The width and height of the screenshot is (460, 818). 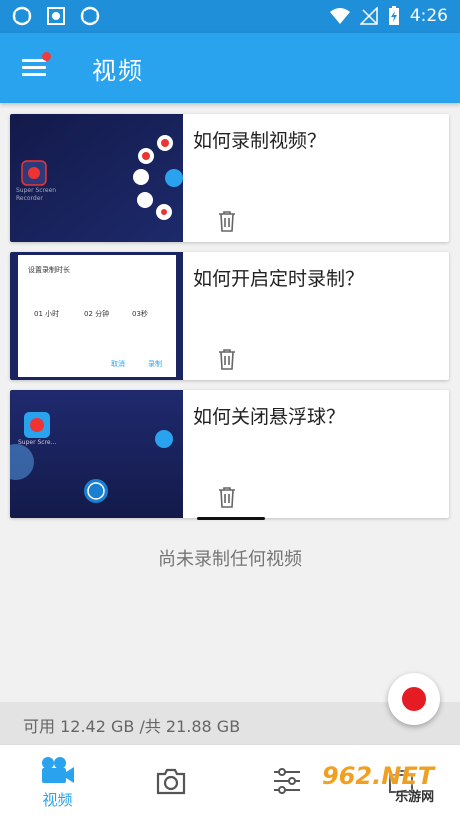 What do you see at coordinates (230, 68) in the screenshot?
I see `app-bar: 视频` at bounding box center [230, 68].